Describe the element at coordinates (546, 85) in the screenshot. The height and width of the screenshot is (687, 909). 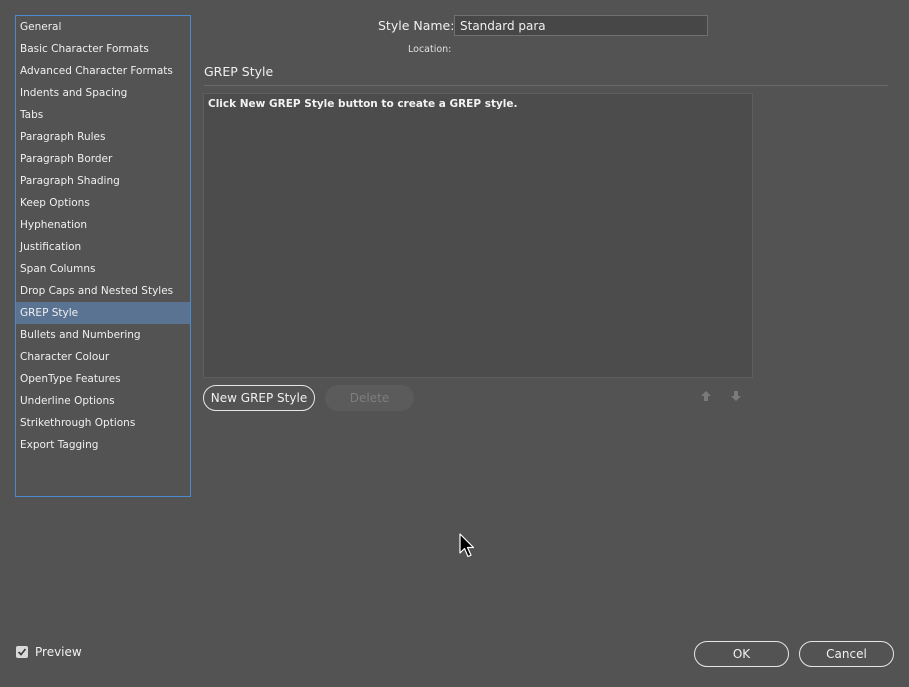
I see `section-divider` at that location.